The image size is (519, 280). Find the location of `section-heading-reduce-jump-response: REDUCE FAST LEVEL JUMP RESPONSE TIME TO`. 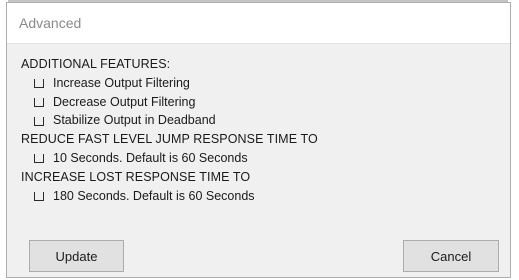

section-heading-reduce-jump-response: REDUCE FAST LEVEL JUMP RESPONSE TIME TO is located at coordinates (169, 139).